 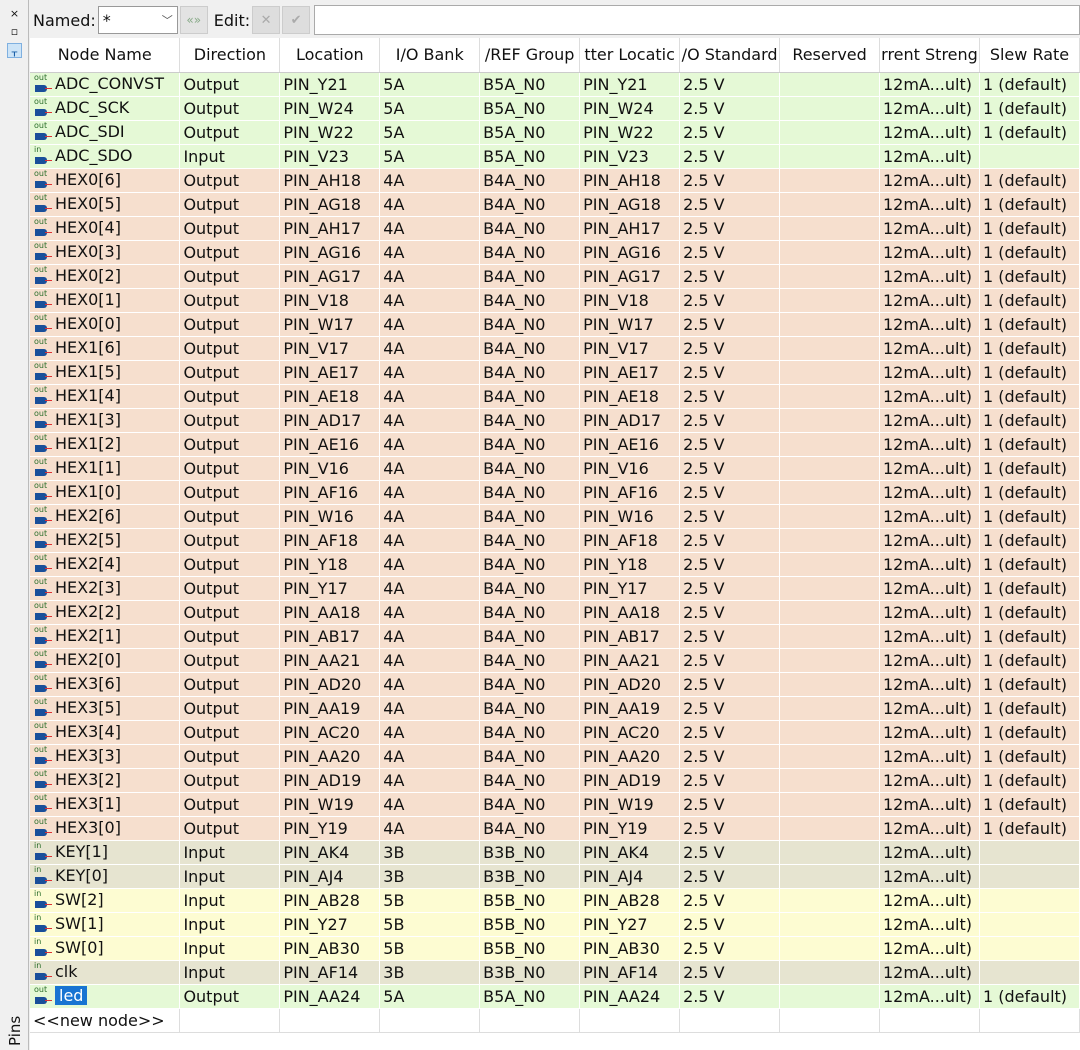 I want to click on cell-node-name: in ADC_SDO, so click(x=105, y=156).